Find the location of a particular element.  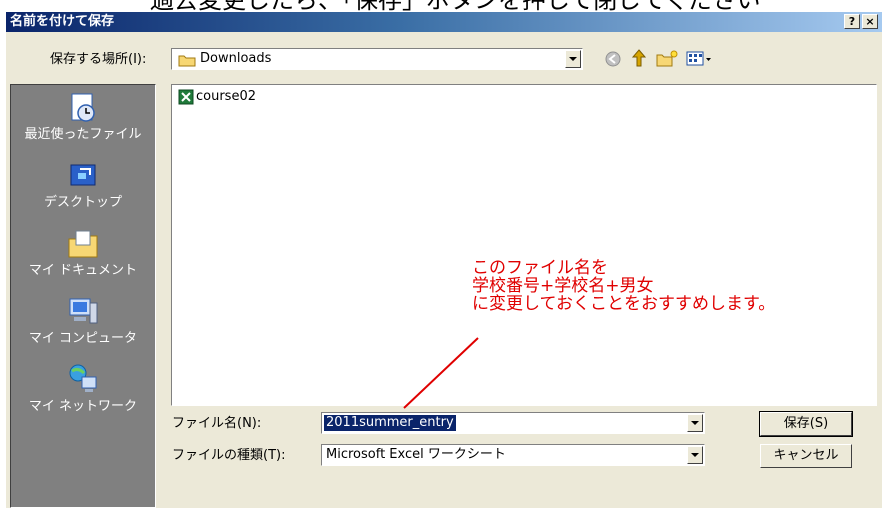

save-in-combo: Downloads is located at coordinates (377, 59).